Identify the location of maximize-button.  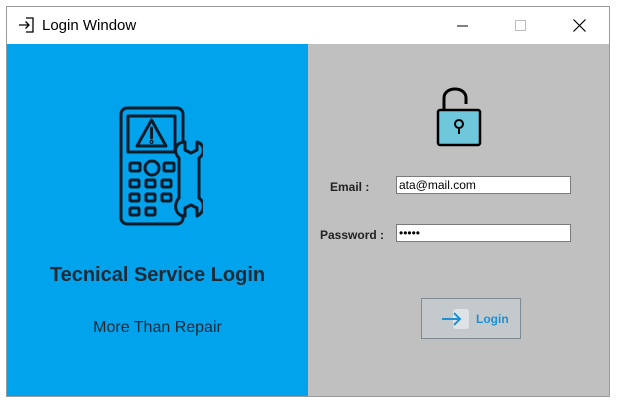
(521, 25).